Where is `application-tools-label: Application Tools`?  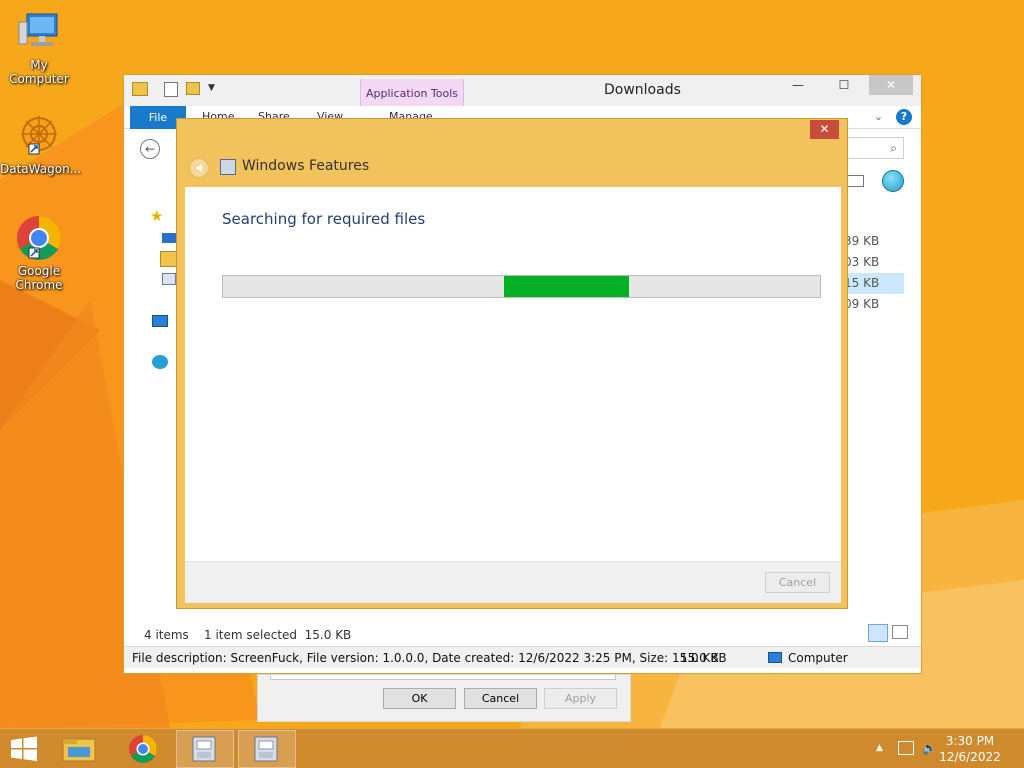
application-tools-label: Application Tools is located at coordinates (412, 93).